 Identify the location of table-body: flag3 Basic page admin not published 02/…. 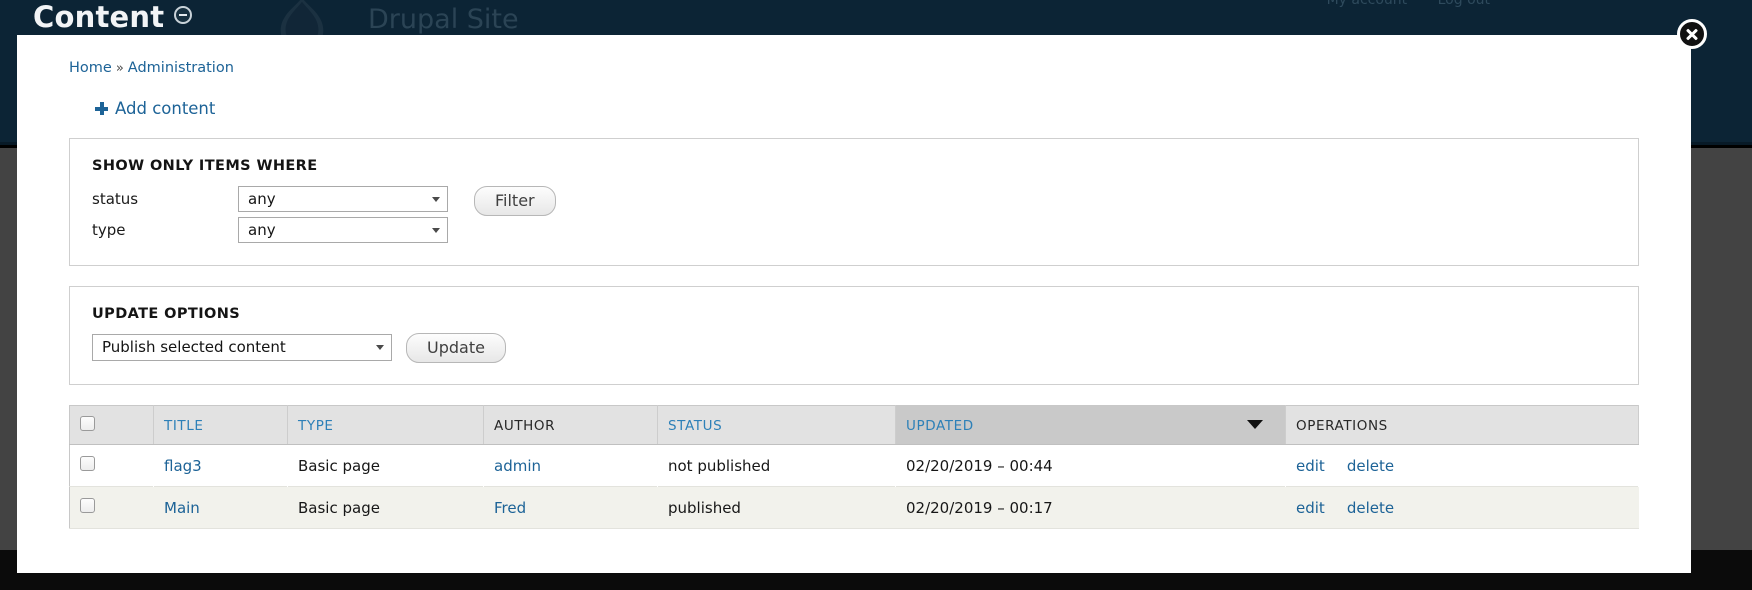
(854, 486).